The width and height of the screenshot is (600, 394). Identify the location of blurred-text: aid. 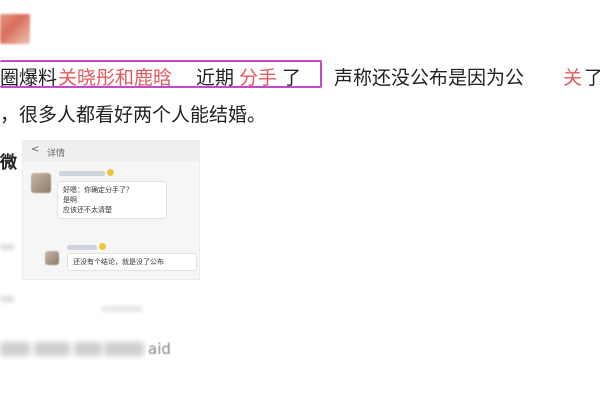
(159, 349).